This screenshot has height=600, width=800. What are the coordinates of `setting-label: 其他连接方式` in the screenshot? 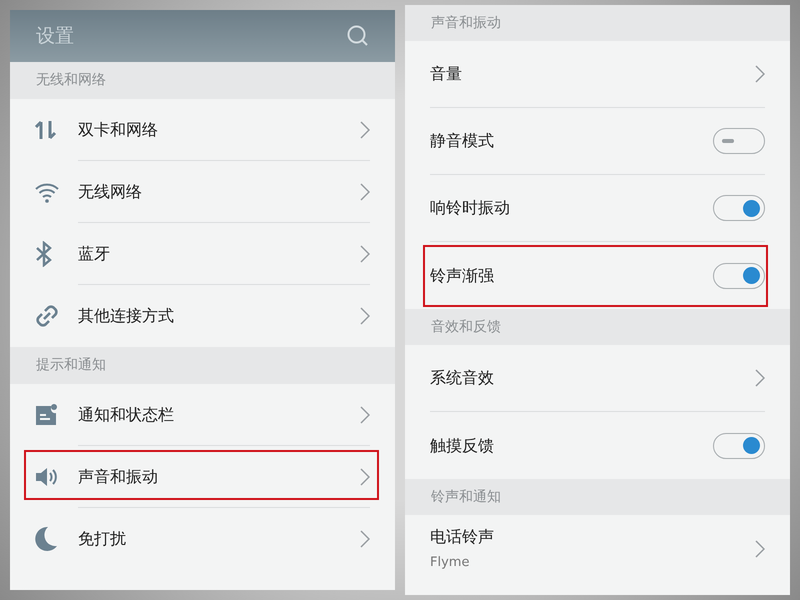 It's located at (126, 316).